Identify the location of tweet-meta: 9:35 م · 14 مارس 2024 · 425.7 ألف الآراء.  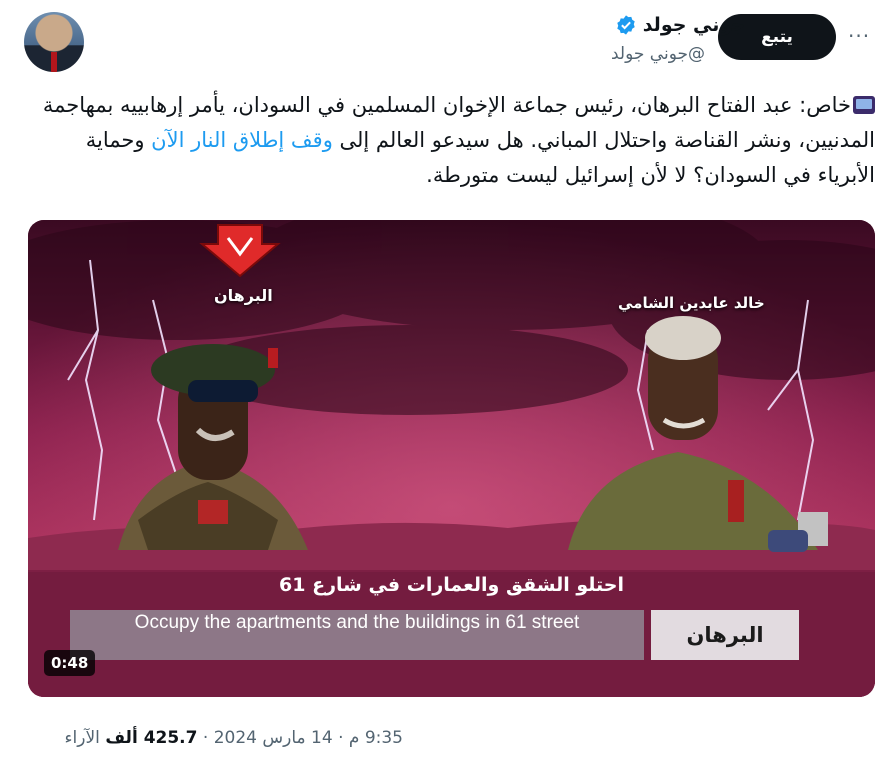
(234, 738).